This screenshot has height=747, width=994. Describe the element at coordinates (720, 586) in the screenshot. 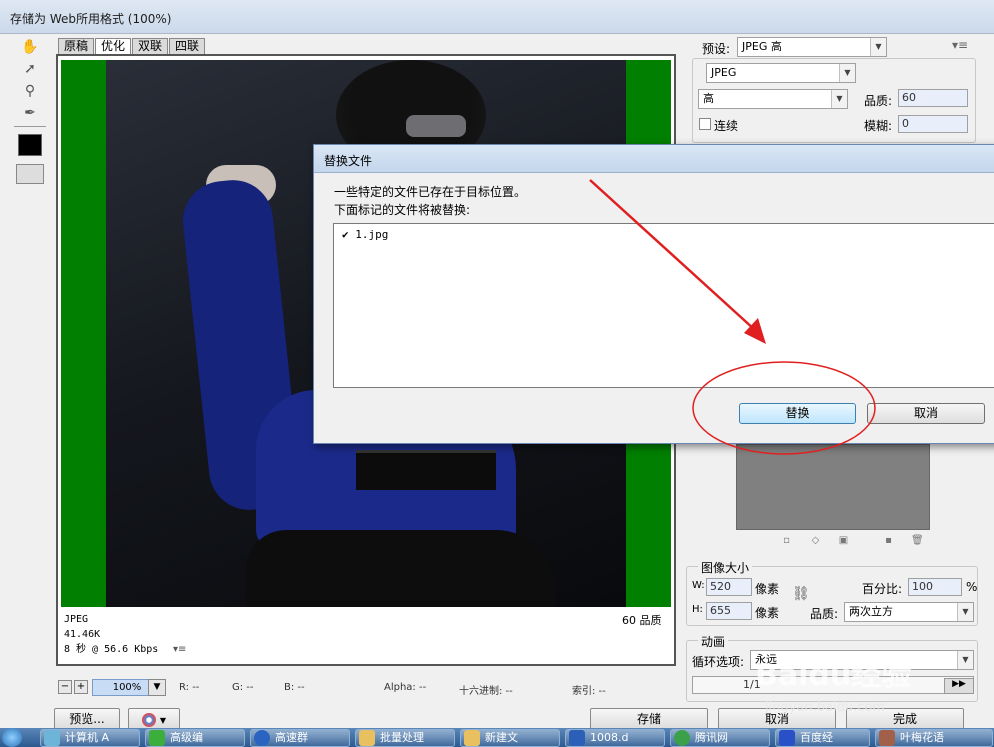

I see `width-value: 520` at that location.